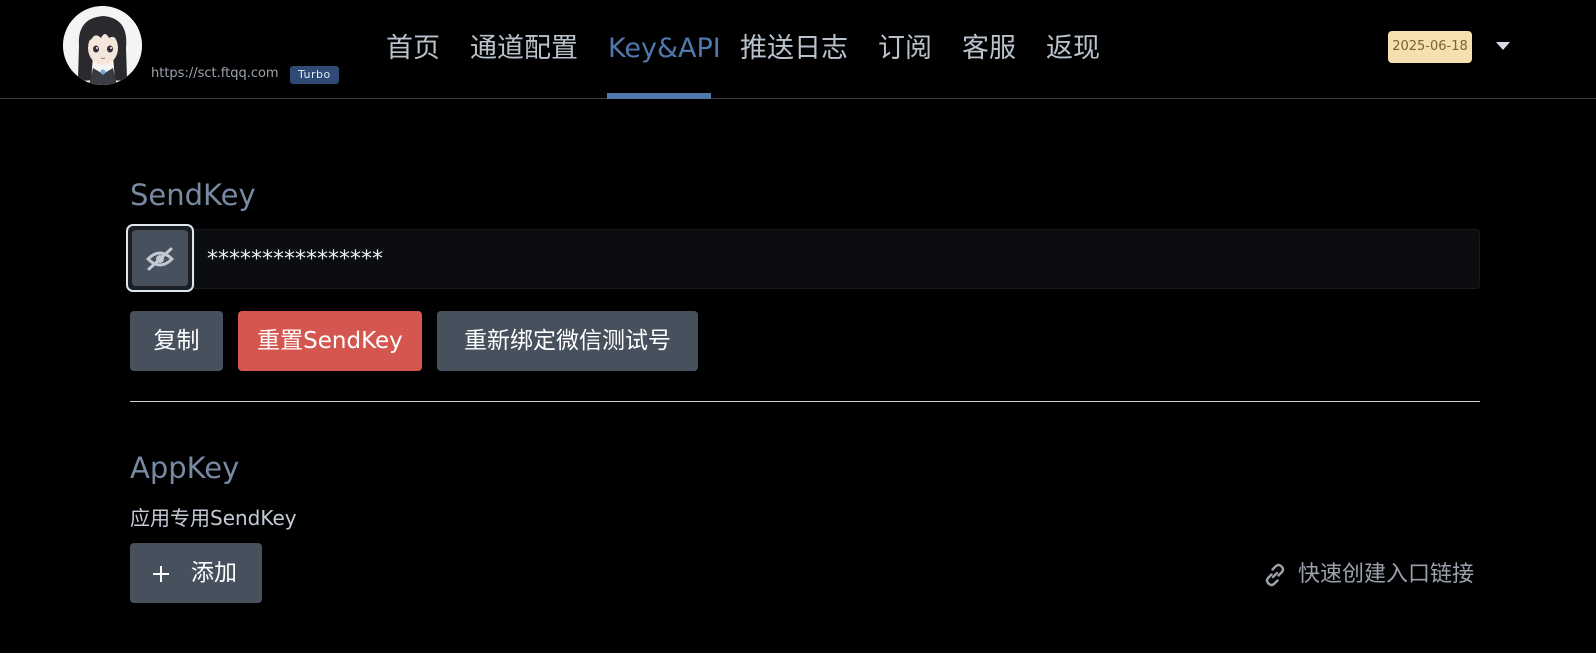 This screenshot has height=653, width=1596. Describe the element at coordinates (794, 49) in the screenshot. I see `nav-item-push-log: 推送日志` at that location.